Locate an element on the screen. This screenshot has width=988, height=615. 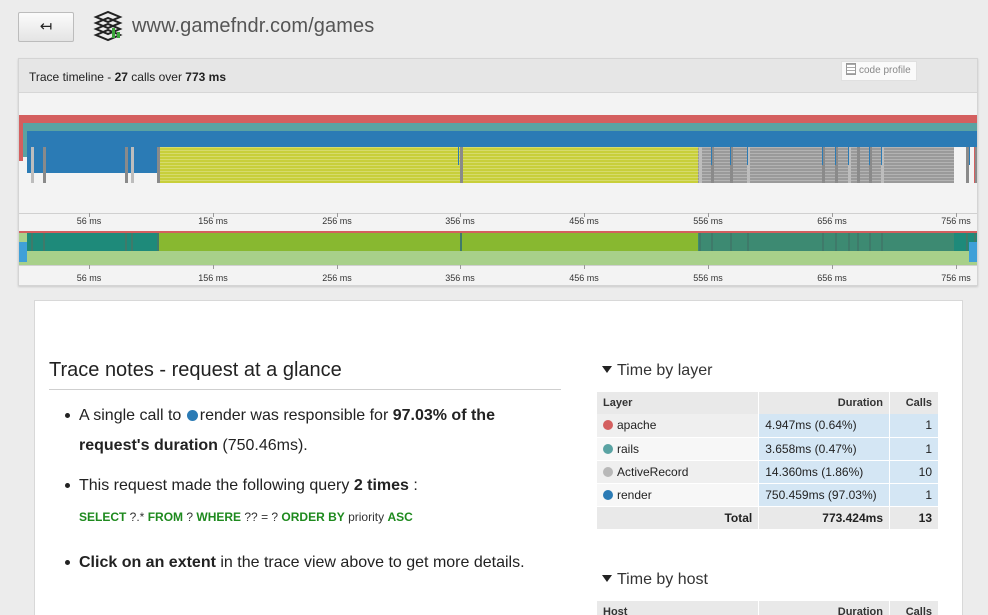
calls-cell: 10 is located at coordinates (914, 472).